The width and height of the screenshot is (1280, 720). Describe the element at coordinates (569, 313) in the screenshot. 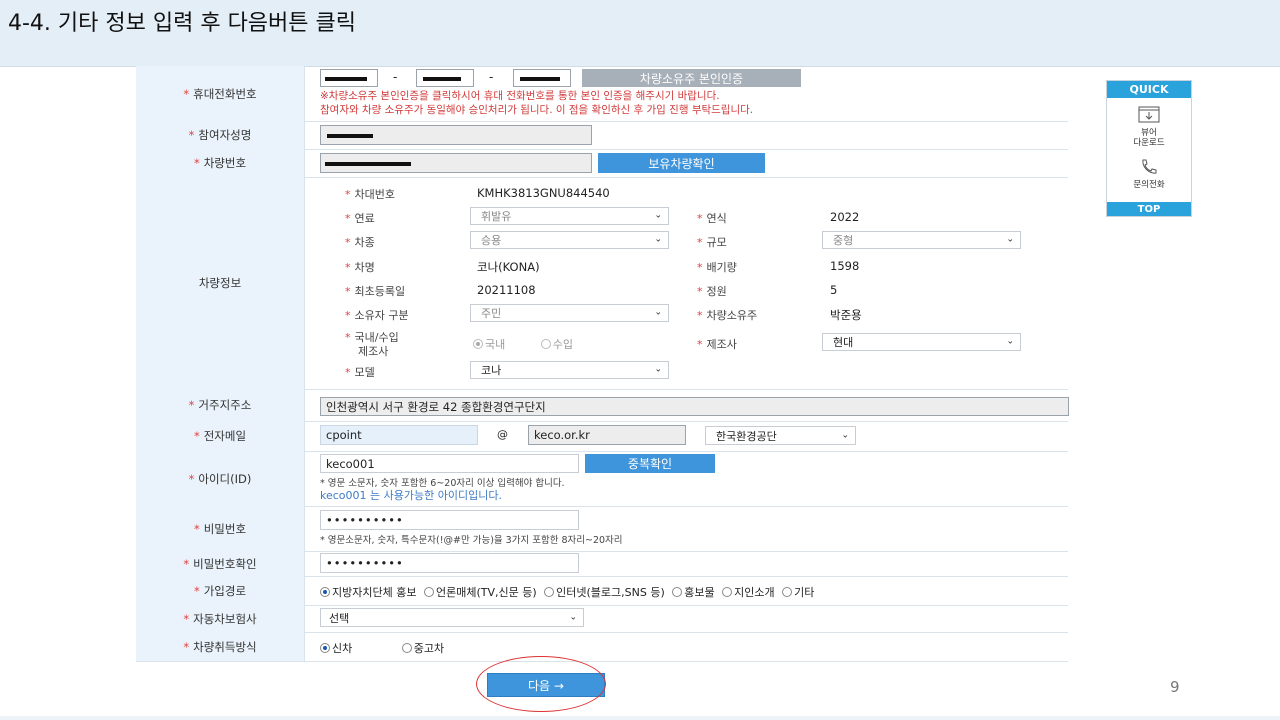

I see `owner-type-select: 주민 ⌄` at that location.